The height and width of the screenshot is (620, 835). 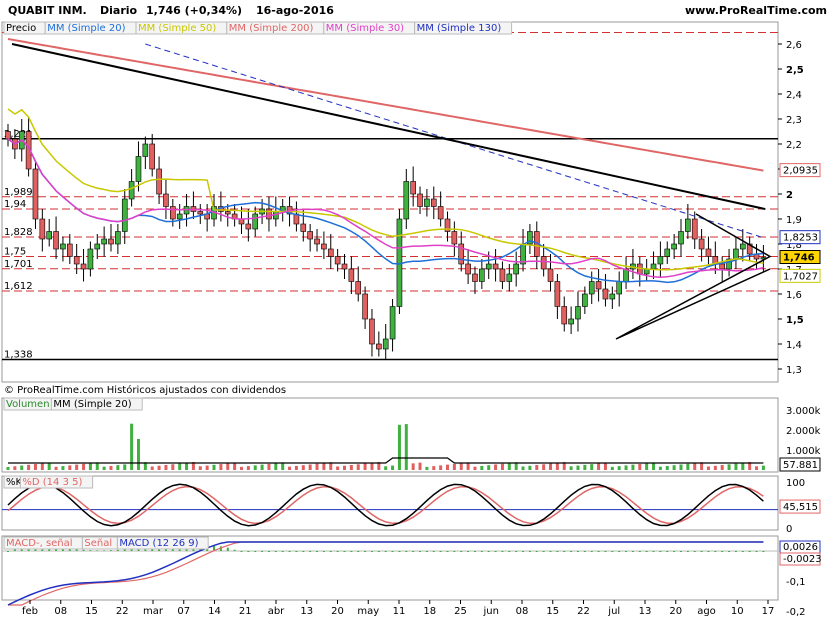 What do you see at coordinates (795, 483) in the screenshot?
I see `stoch-tick-label: 100` at bounding box center [795, 483].